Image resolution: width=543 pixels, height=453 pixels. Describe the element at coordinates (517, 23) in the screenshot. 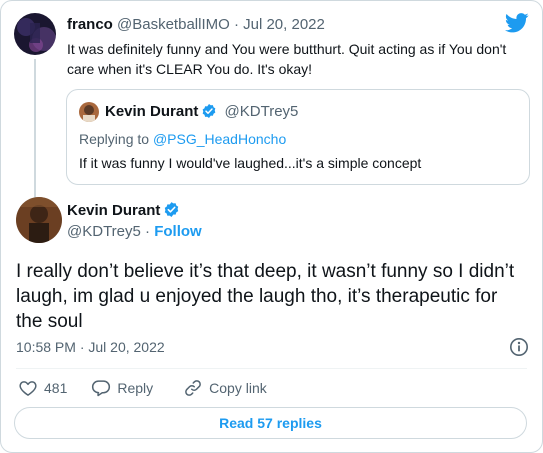

I see `twitter-bird-icon` at that location.